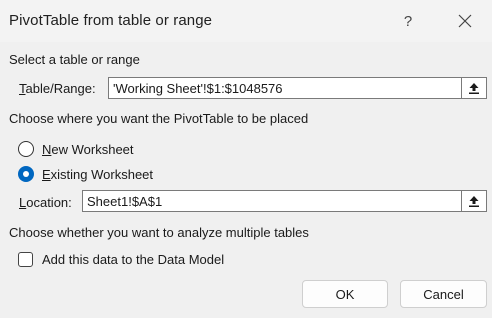 This screenshot has width=492, height=318. I want to click on existing-worksheet-accesskey: E, so click(46, 174).